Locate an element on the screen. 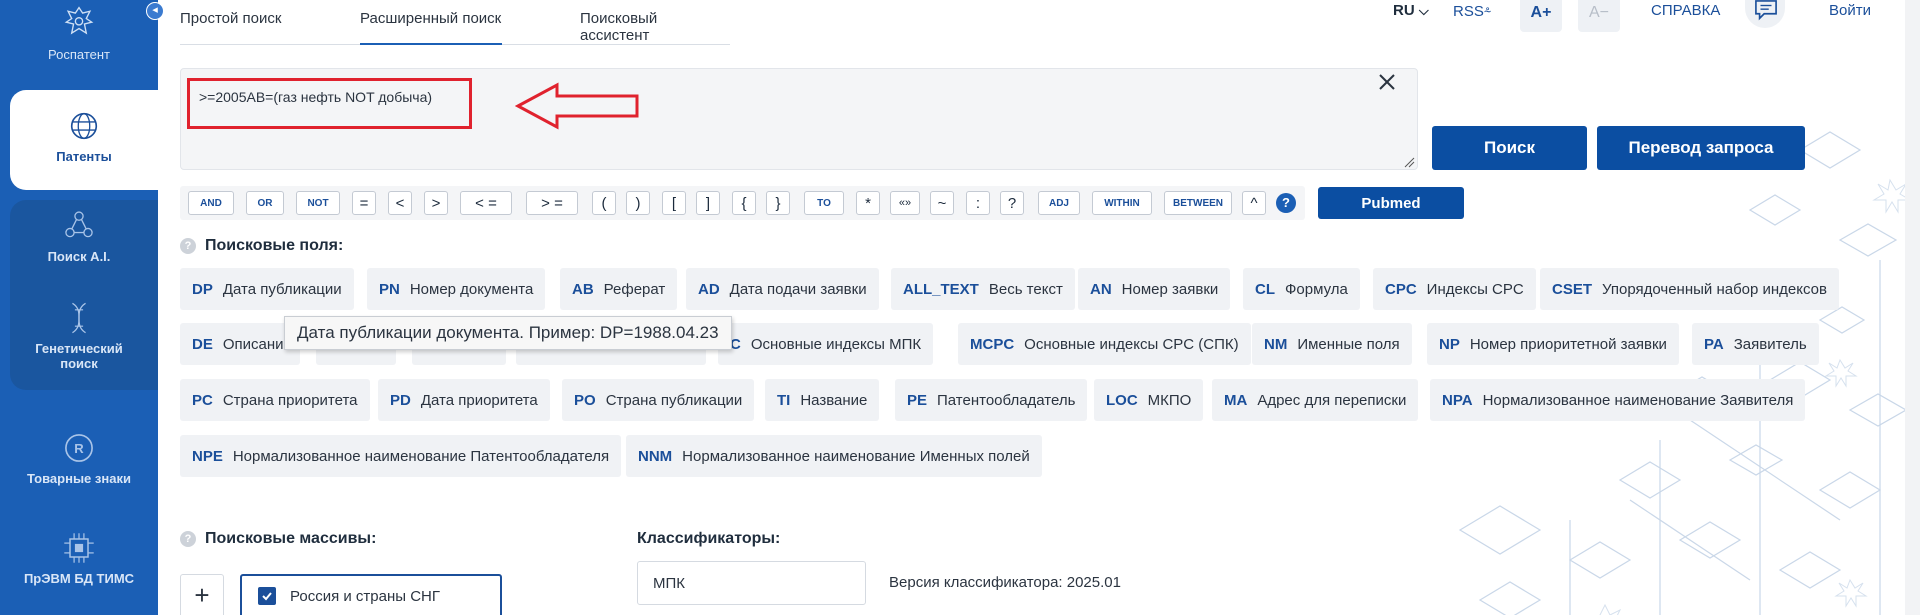  operator-bracket-open: [ is located at coordinates (674, 203).